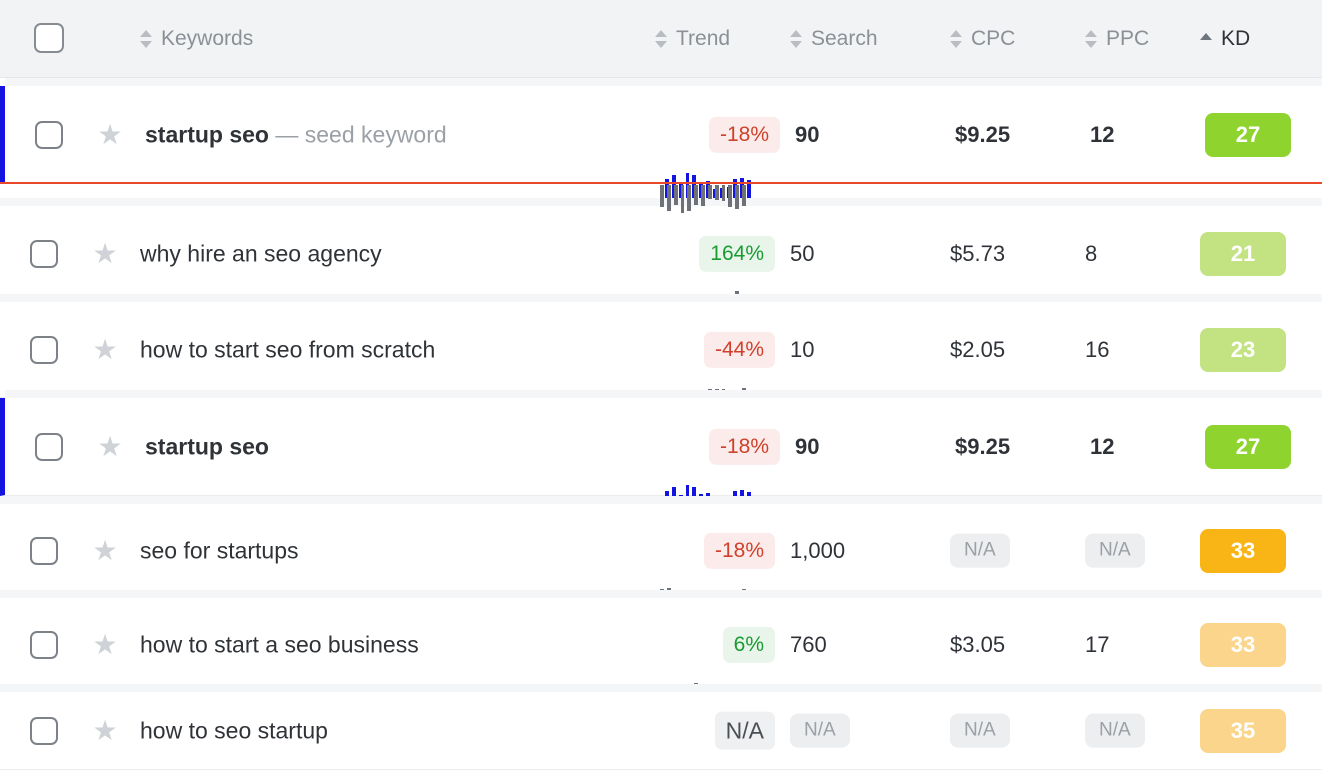 The height and width of the screenshot is (770, 1322). I want to click on cell-cpc: $3.05, so click(1000, 644).